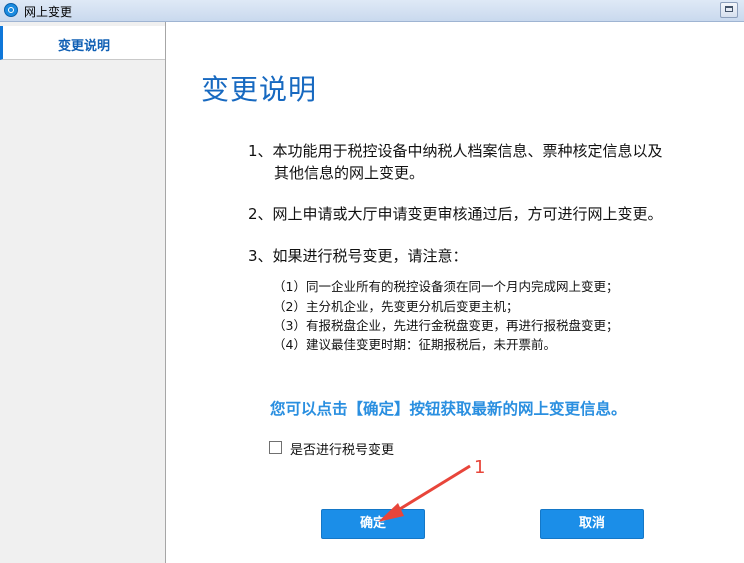  I want to click on sub-note-2: （2）主分机企业，先变更分机后变更主机；, so click(396, 306).